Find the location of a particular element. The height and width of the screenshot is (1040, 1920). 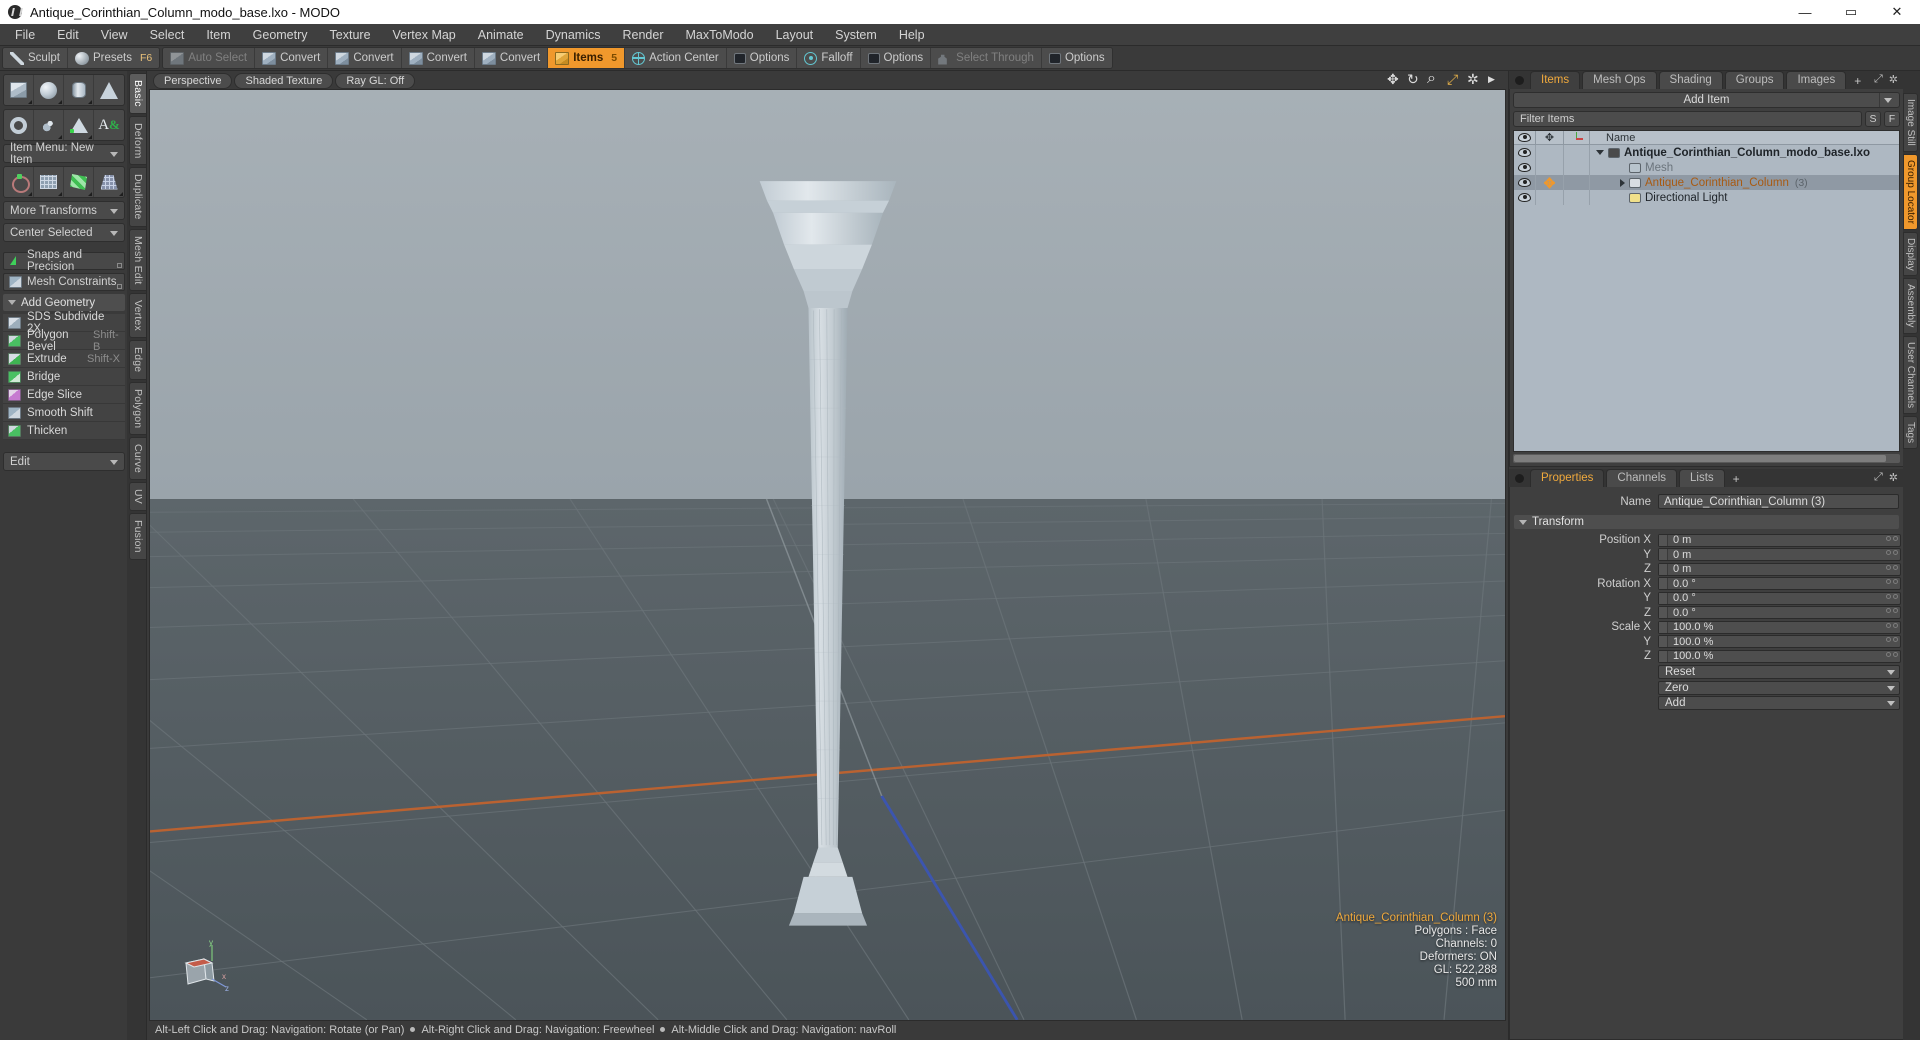

menu-item-help: Help is located at coordinates (912, 35).